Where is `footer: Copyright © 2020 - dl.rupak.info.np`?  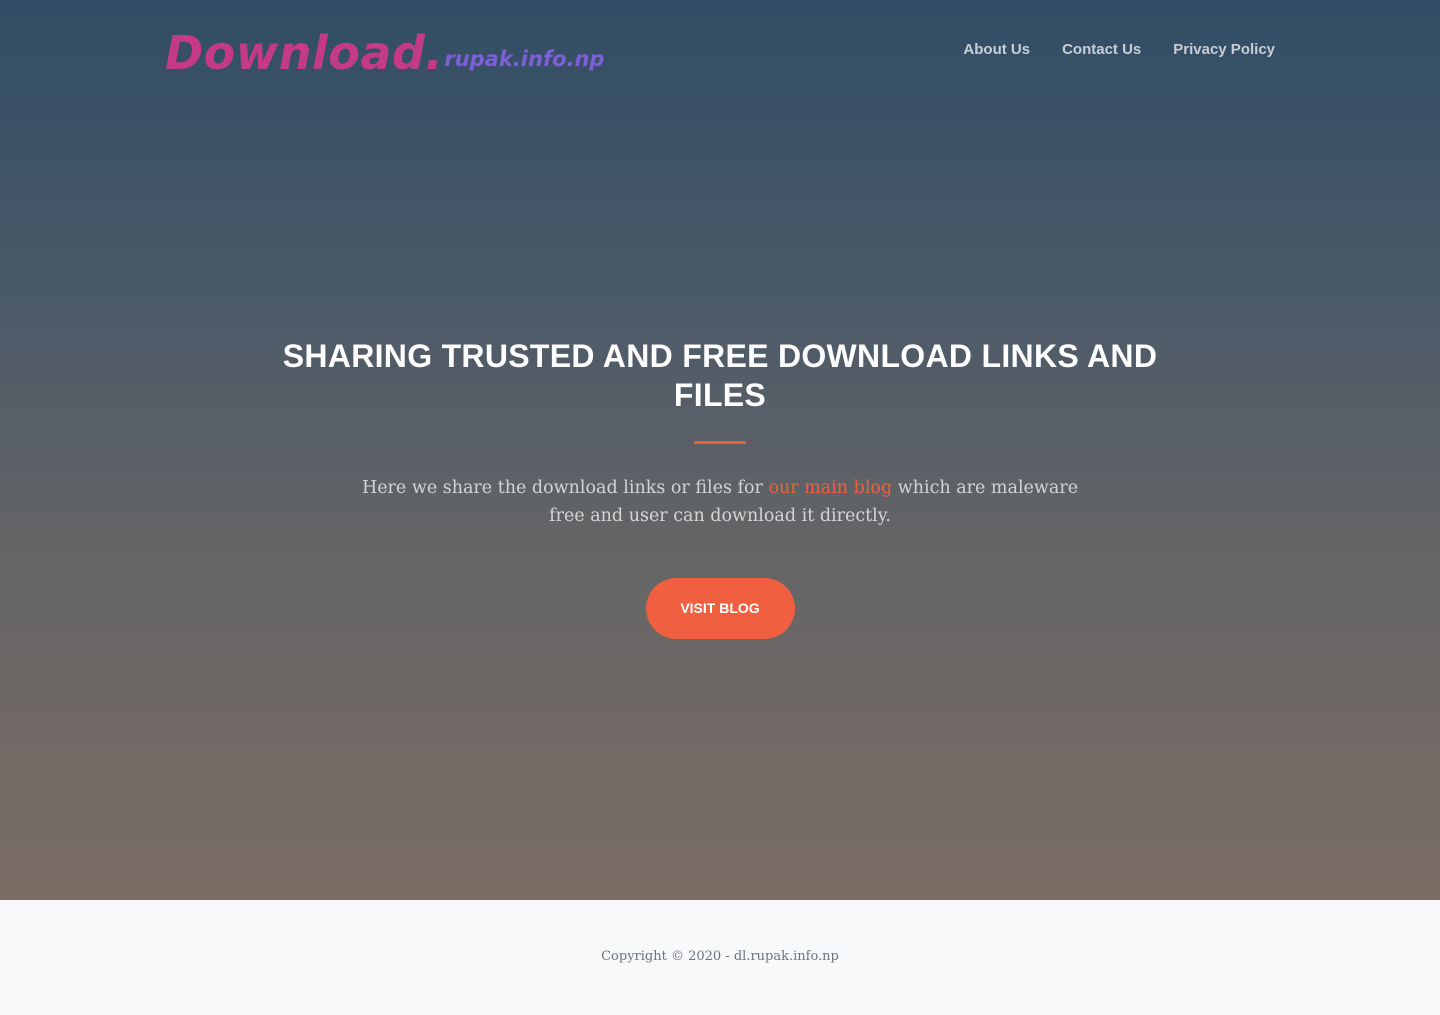
footer: Copyright © 2020 - dl.rupak.info.np is located at coordinates (720, 957).